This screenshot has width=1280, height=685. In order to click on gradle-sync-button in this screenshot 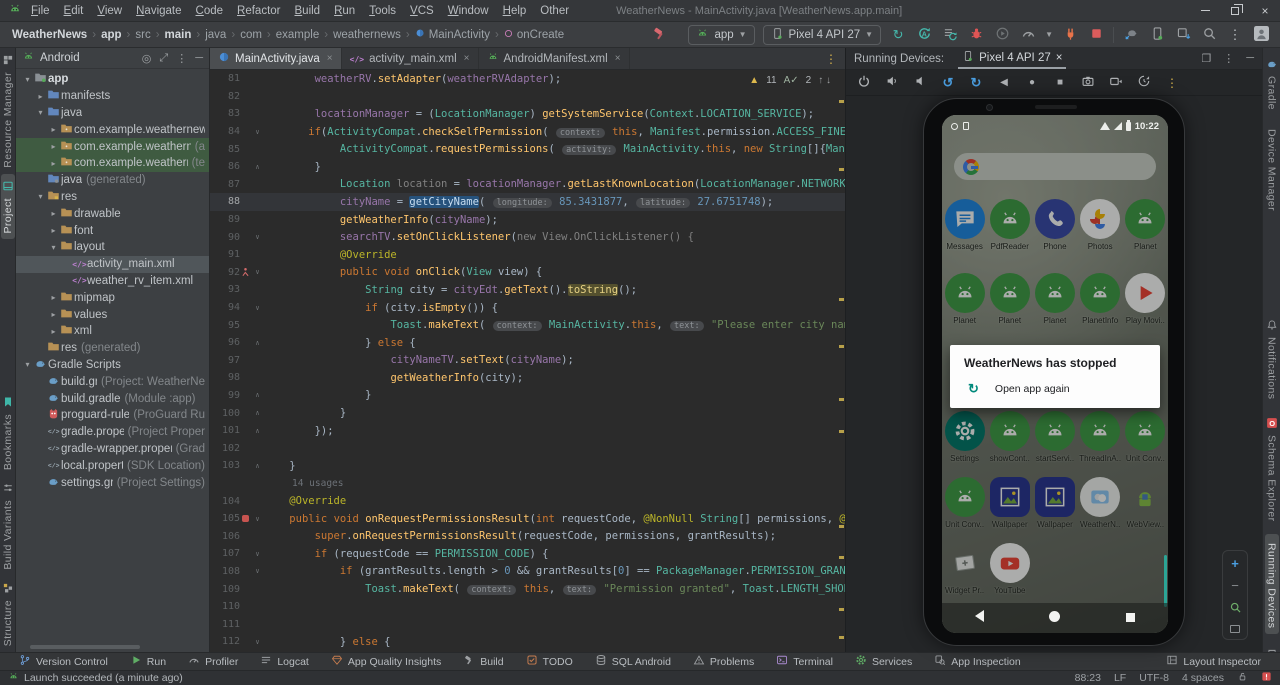, I will do `click(1131, 35)`.